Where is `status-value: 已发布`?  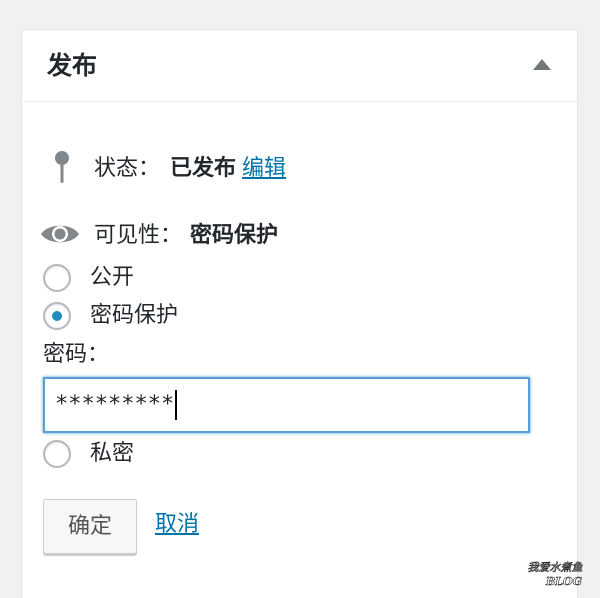
status-value: 已发布 is located at coordinates (203, 168).